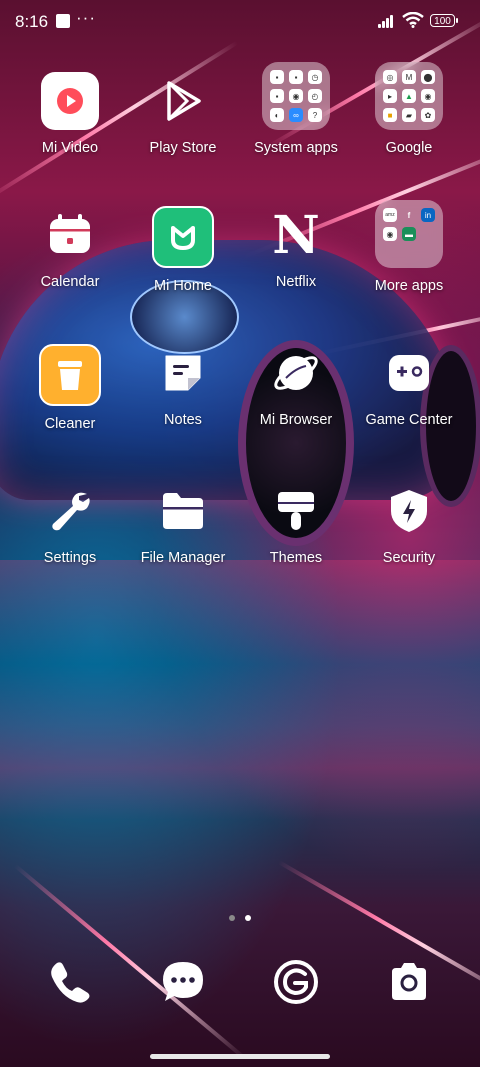 Image resolution: width=480 pixels, height=1067 pixels. I want to click on more-notifications-icon: ···, so click(86, 17).